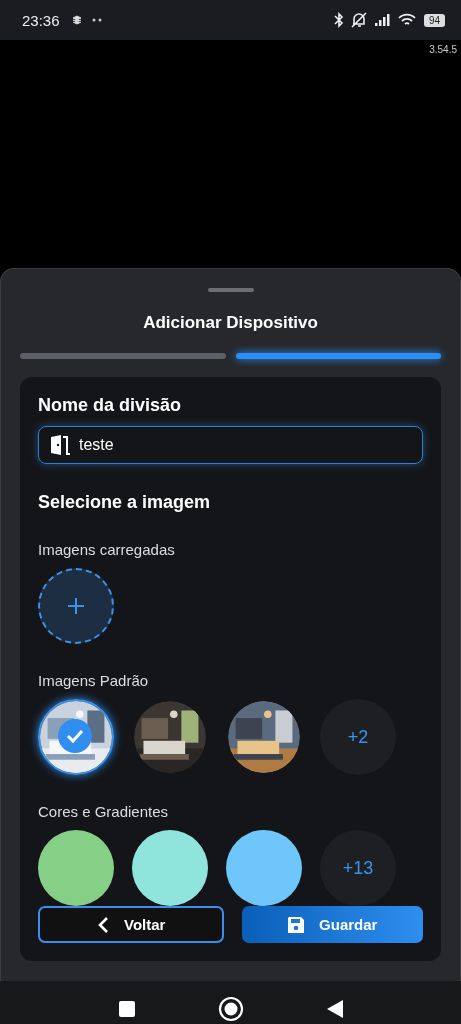 This screenshot has height=1024, width=461. Describe the element at coordinates (104, 811) in the screenshot. I see `section-label: Cores e Gradientes` at that location.